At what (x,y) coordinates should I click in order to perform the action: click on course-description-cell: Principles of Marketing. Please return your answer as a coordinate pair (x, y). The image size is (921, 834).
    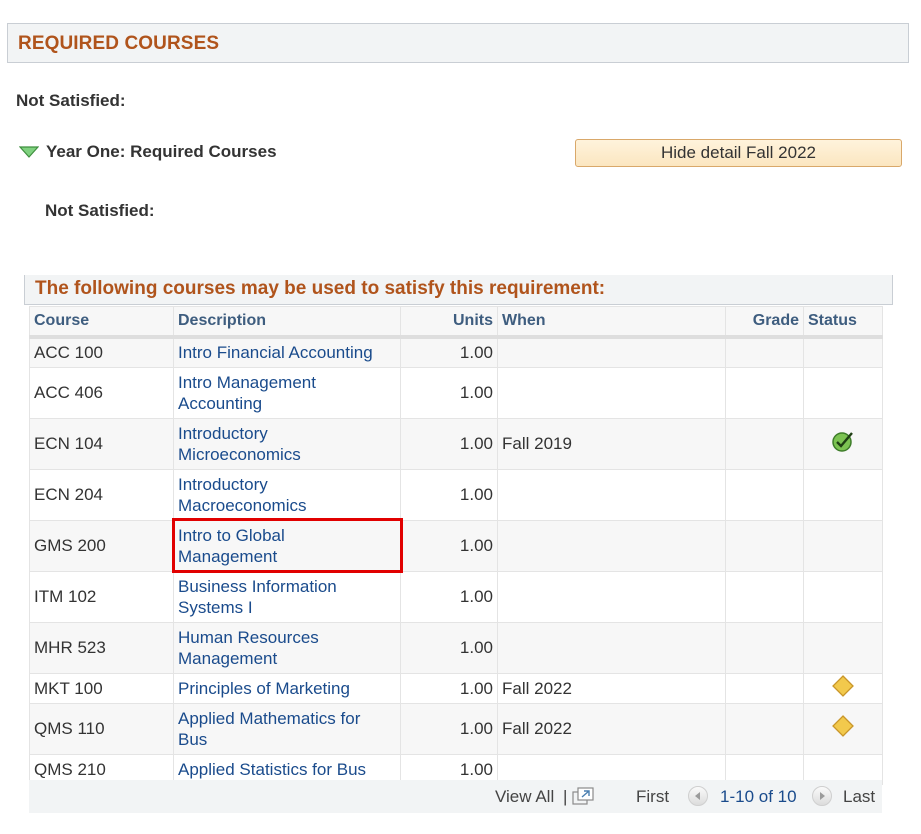
    Looking at the image, I should click on (287, 688).